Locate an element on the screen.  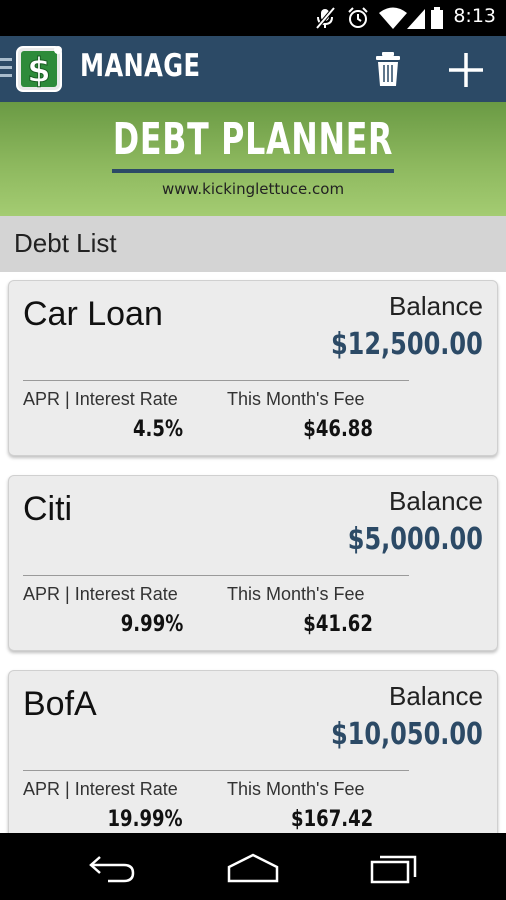
drawer-indicator-icon is located at coordinates (6, 69).